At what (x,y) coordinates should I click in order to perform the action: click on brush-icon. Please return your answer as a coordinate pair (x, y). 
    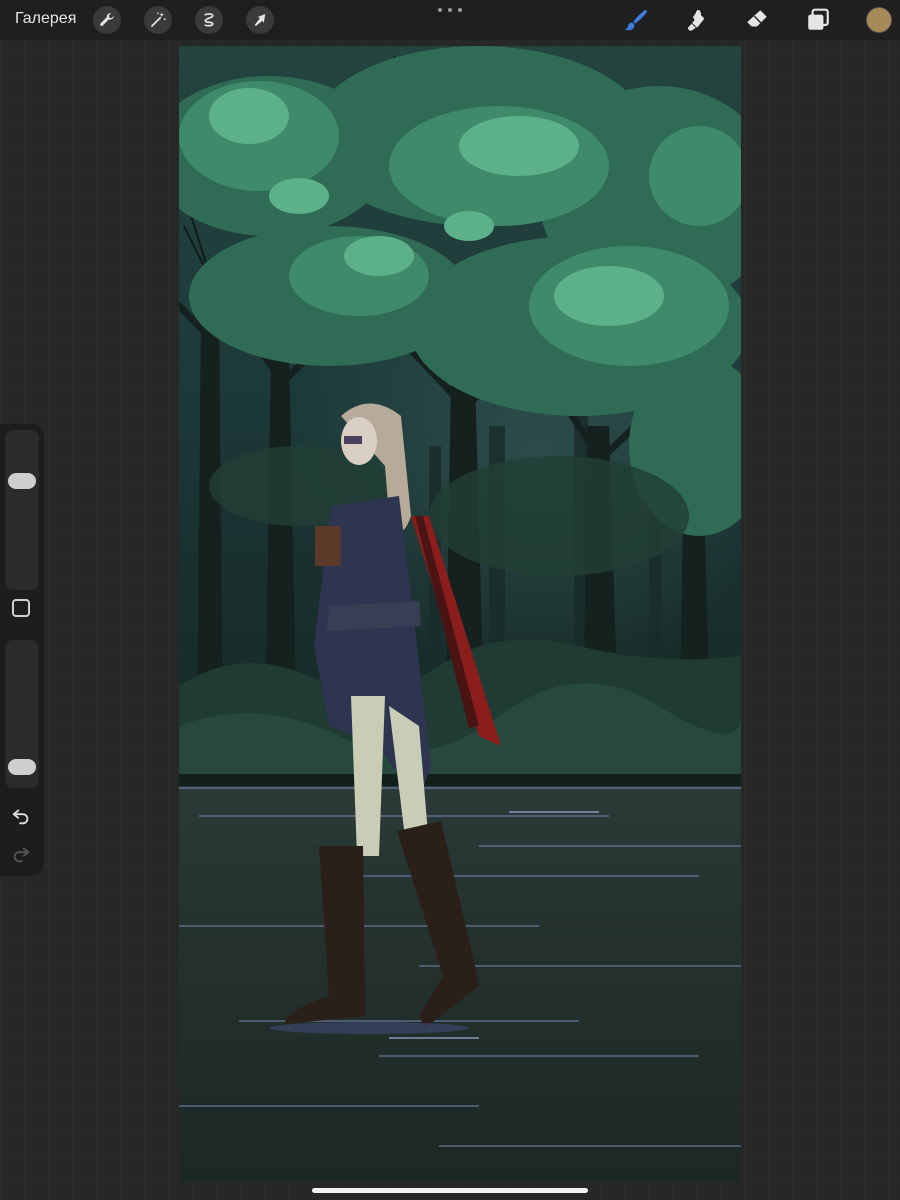
    Looking at the image, I should click on (636, 20).